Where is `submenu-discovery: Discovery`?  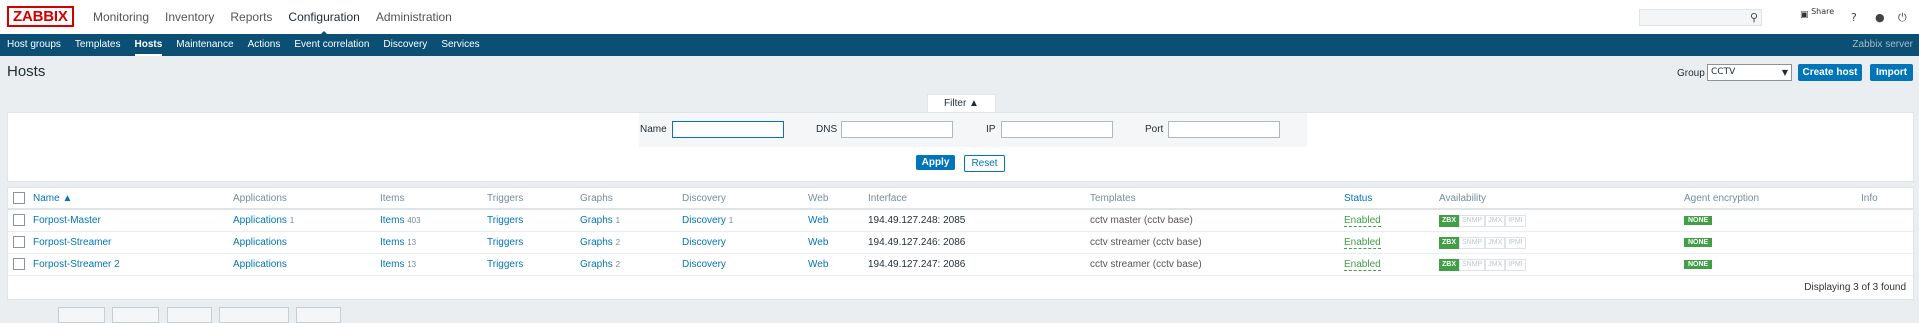 submenu-discovery: Discovery is located at coordinates (405, 44).